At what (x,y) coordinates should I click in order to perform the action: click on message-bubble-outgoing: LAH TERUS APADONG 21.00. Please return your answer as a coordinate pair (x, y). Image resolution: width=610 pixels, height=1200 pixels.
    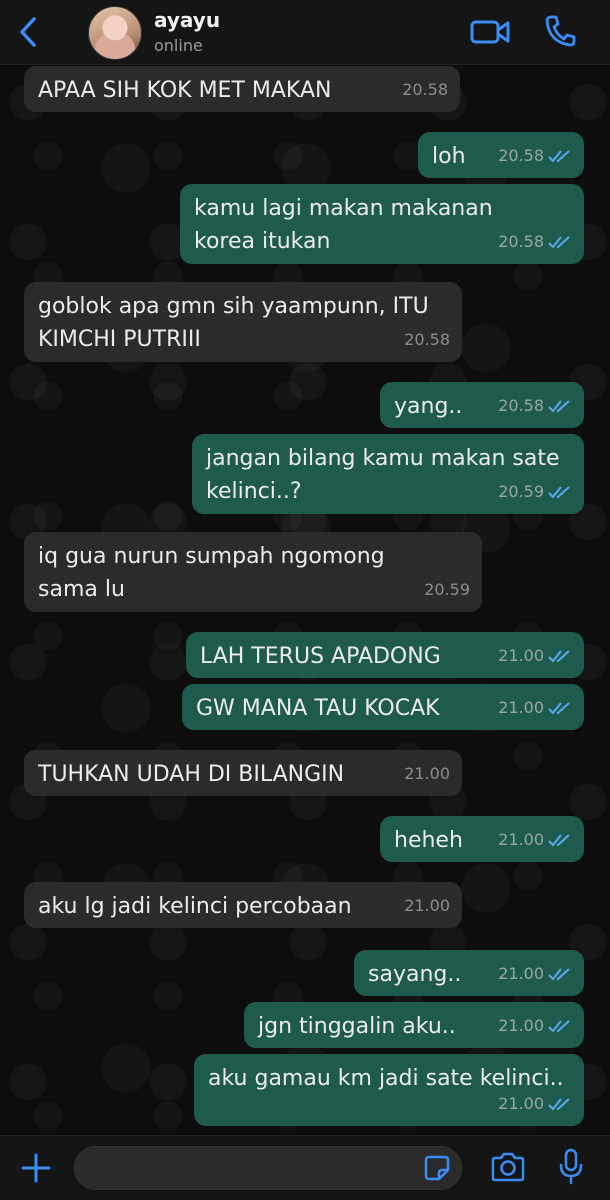
    Looking at the image, I should click on (385, 655).